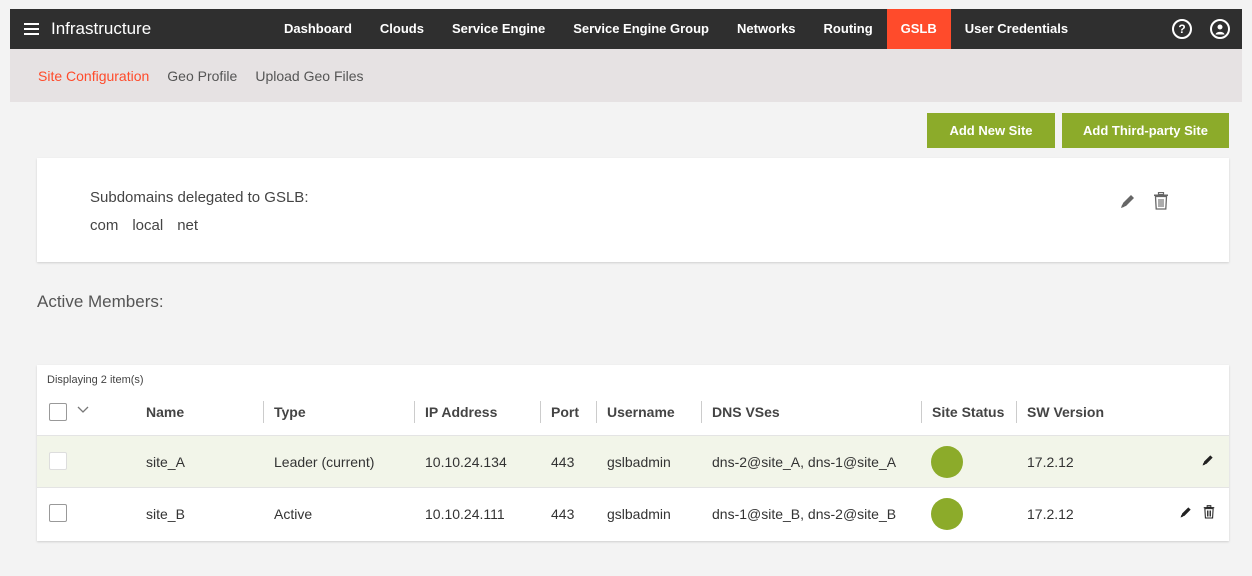  What do you see at coordinates (31, 29) in the screenshot?
I see `hamburger-menu-icon` at bounding box center [31, 29].